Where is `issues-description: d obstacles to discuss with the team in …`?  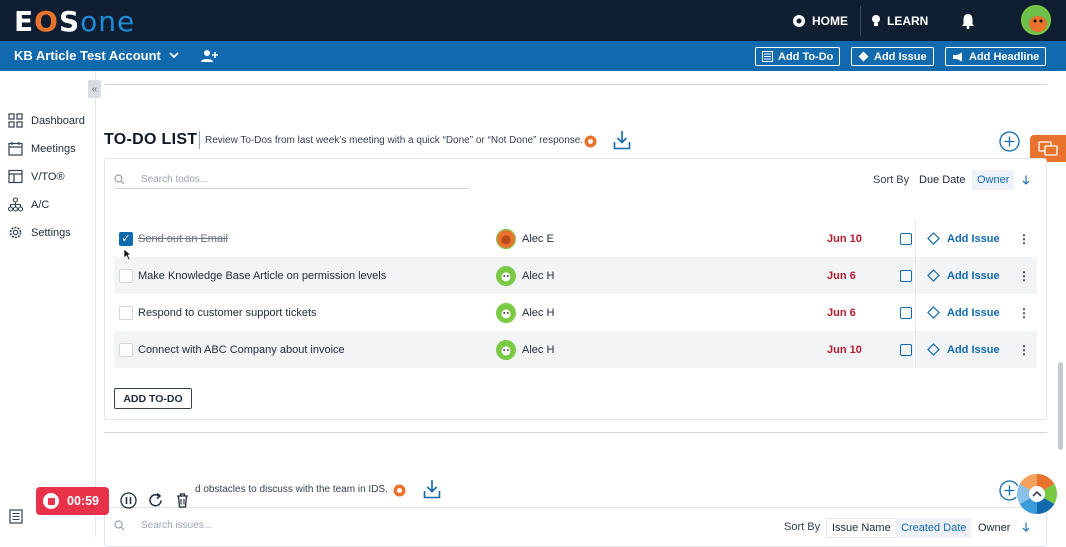
issues-description: d obstacles to discuss with the team in … is located at coordinates (291, 489).